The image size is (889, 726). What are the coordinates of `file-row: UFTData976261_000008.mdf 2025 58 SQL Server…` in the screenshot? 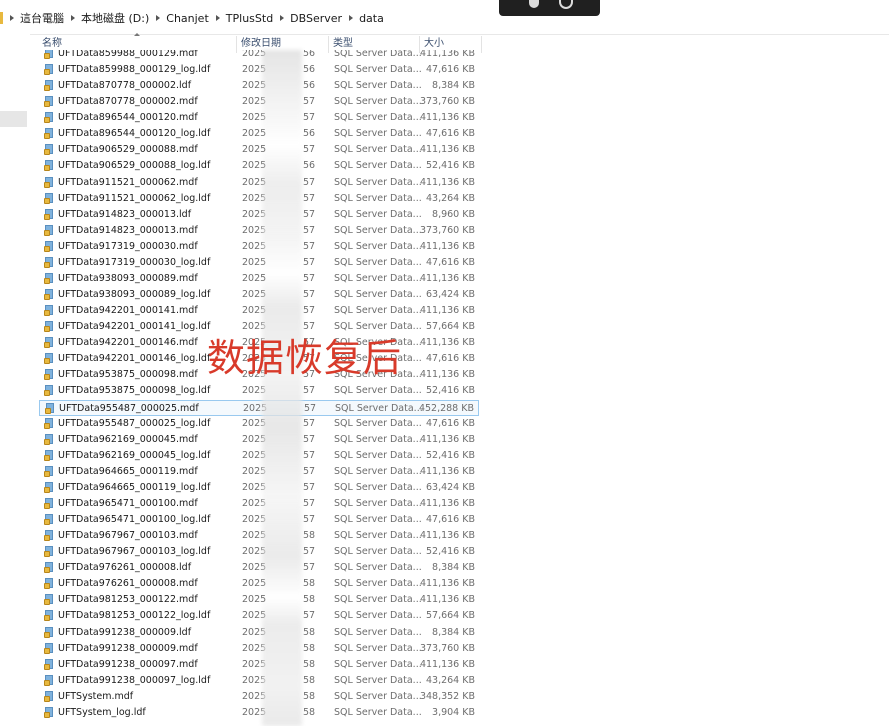 It's located at (259, 584).